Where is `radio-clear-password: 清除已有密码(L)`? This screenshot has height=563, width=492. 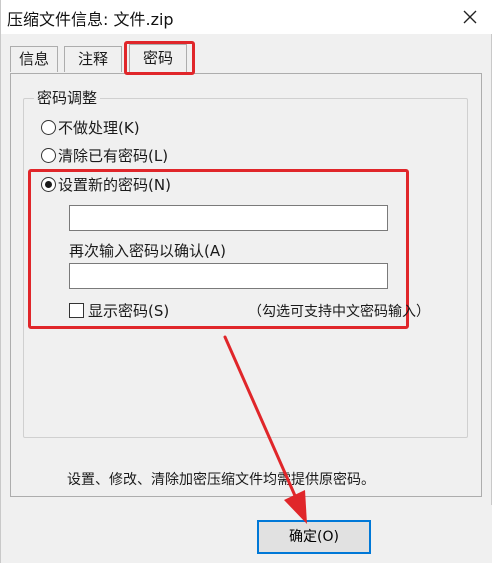
radio-clear-password: 清除已有密码(L) is located at coordinates (104, 155).